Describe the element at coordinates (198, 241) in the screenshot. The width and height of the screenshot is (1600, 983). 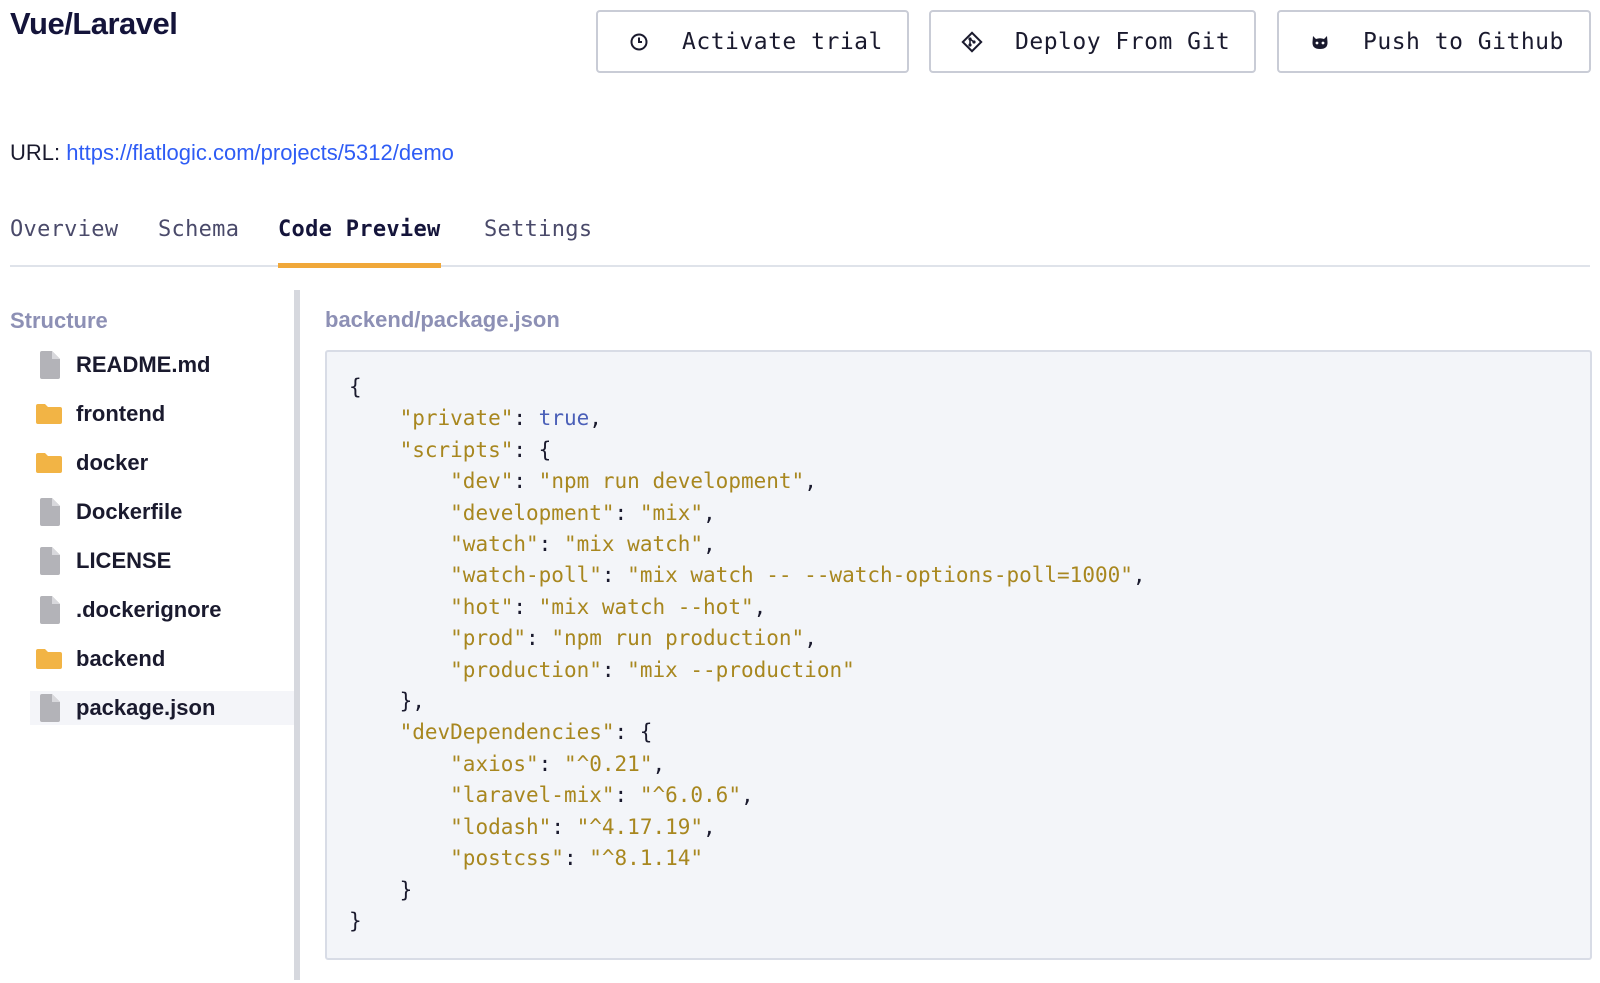
I see `tab-schema: Schema` at that location.